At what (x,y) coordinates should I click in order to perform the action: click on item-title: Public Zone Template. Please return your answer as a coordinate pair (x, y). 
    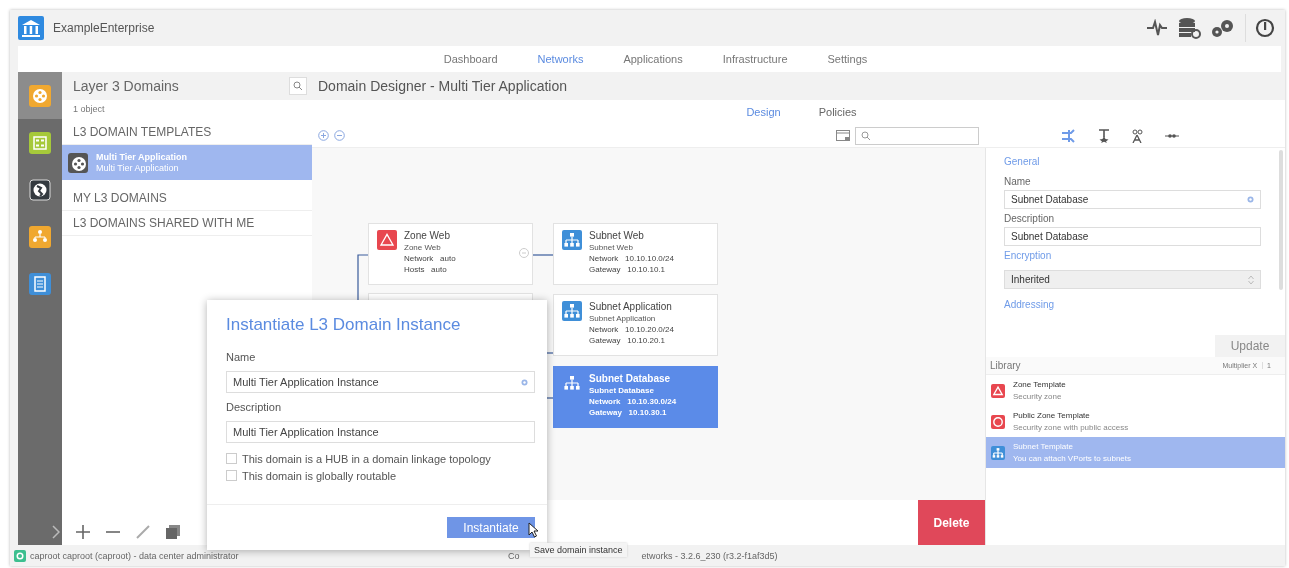
    Looking at the image, I should click on (1052, 415).